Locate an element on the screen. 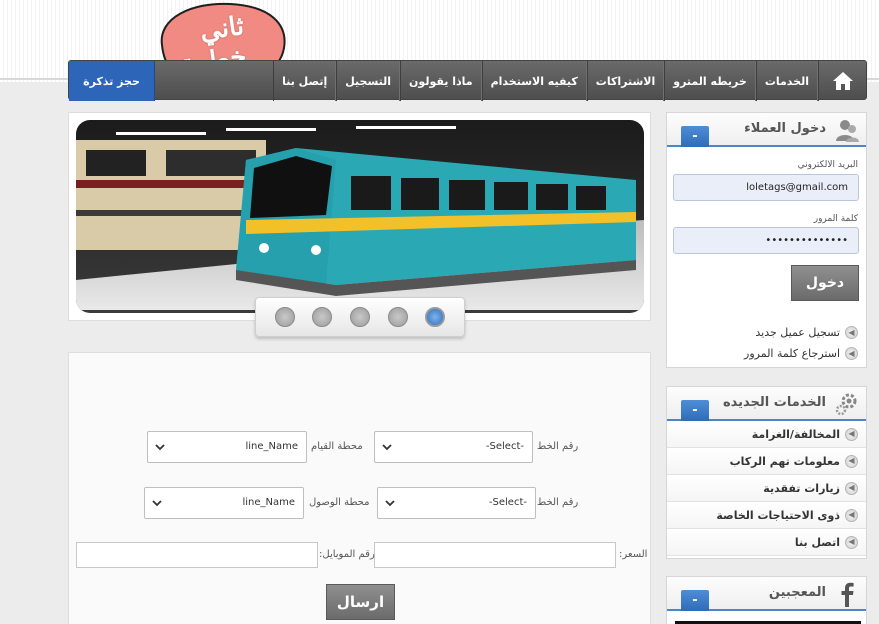 The height and width of the screenshot is (624, 879). send-button: ارسال is located at coordinates (360, 602).